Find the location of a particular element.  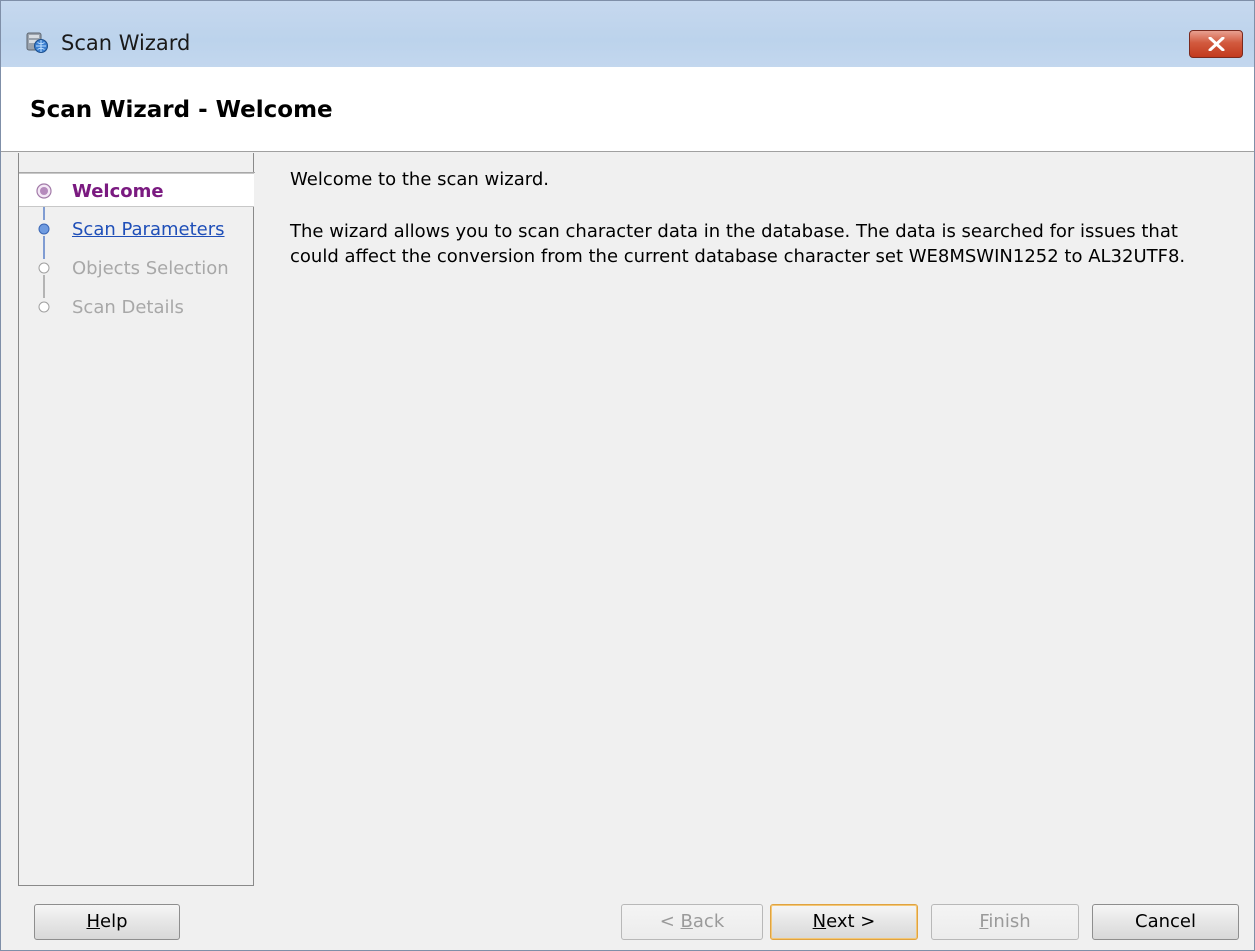

back-label-rest: ack is located at coordinates (708, 921).